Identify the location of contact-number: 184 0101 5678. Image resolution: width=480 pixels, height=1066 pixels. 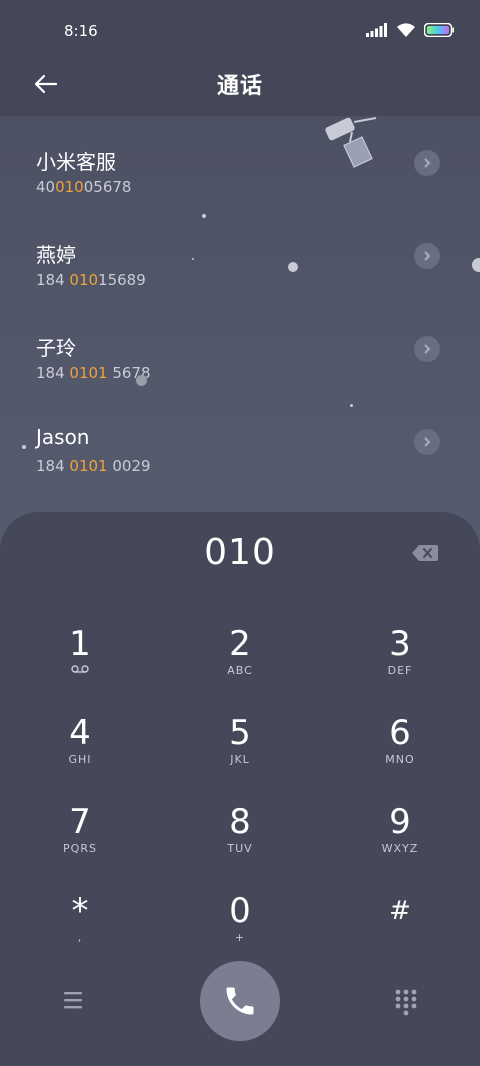
(93, 373).